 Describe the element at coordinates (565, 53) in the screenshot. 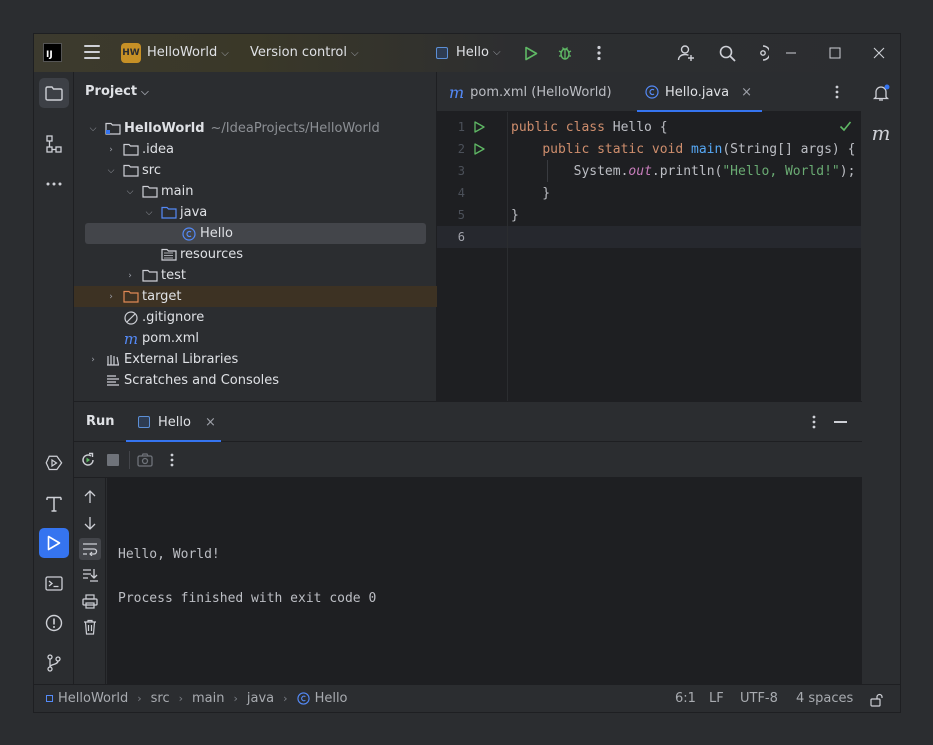

I see `debug-icon` at that location.